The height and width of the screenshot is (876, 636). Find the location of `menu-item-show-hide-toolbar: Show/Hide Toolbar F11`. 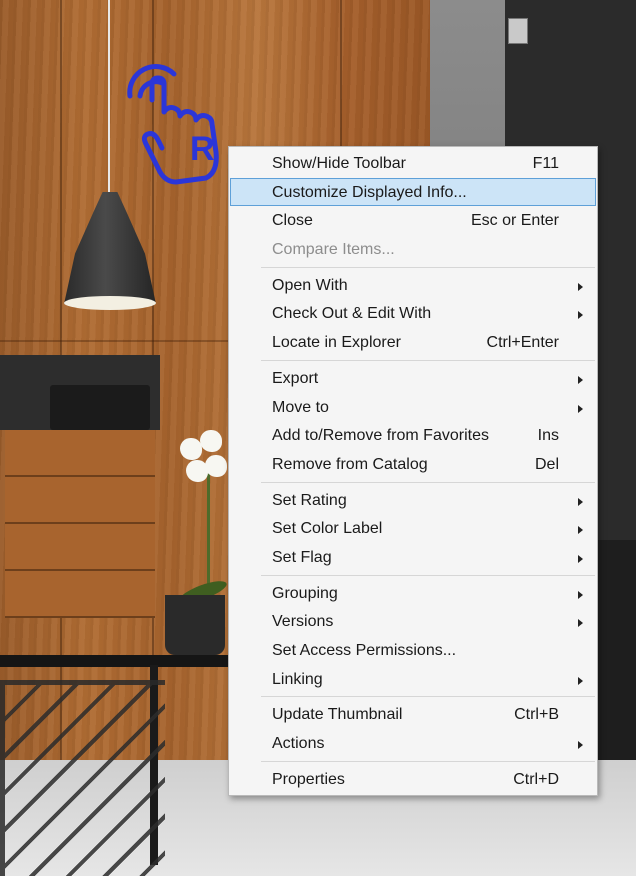

menu-item-show-hide-toolbar: Show/Hide Toolbar F11 is located at coordinates (413, 163).